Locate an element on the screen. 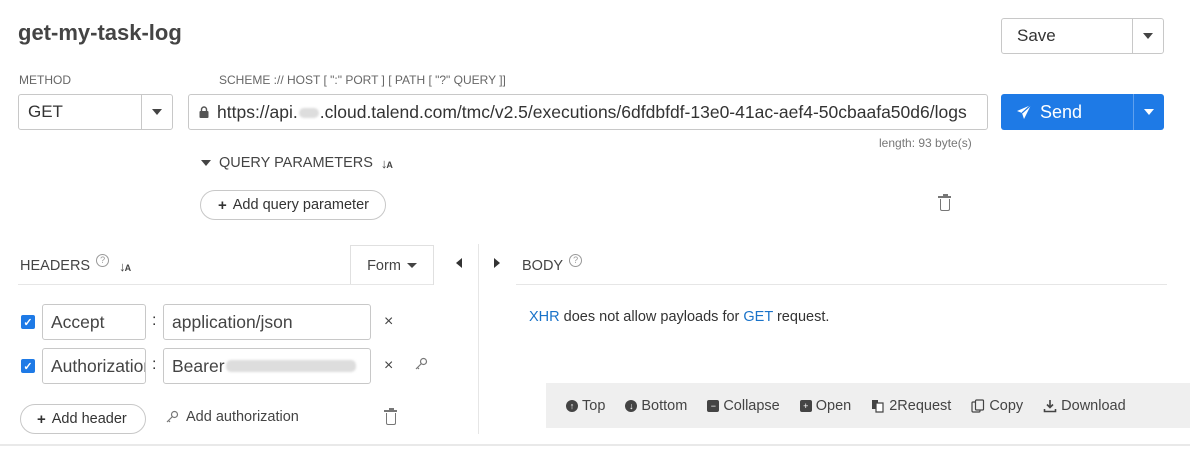  to-request-button: 2Request is located at coordinates (911, 406).